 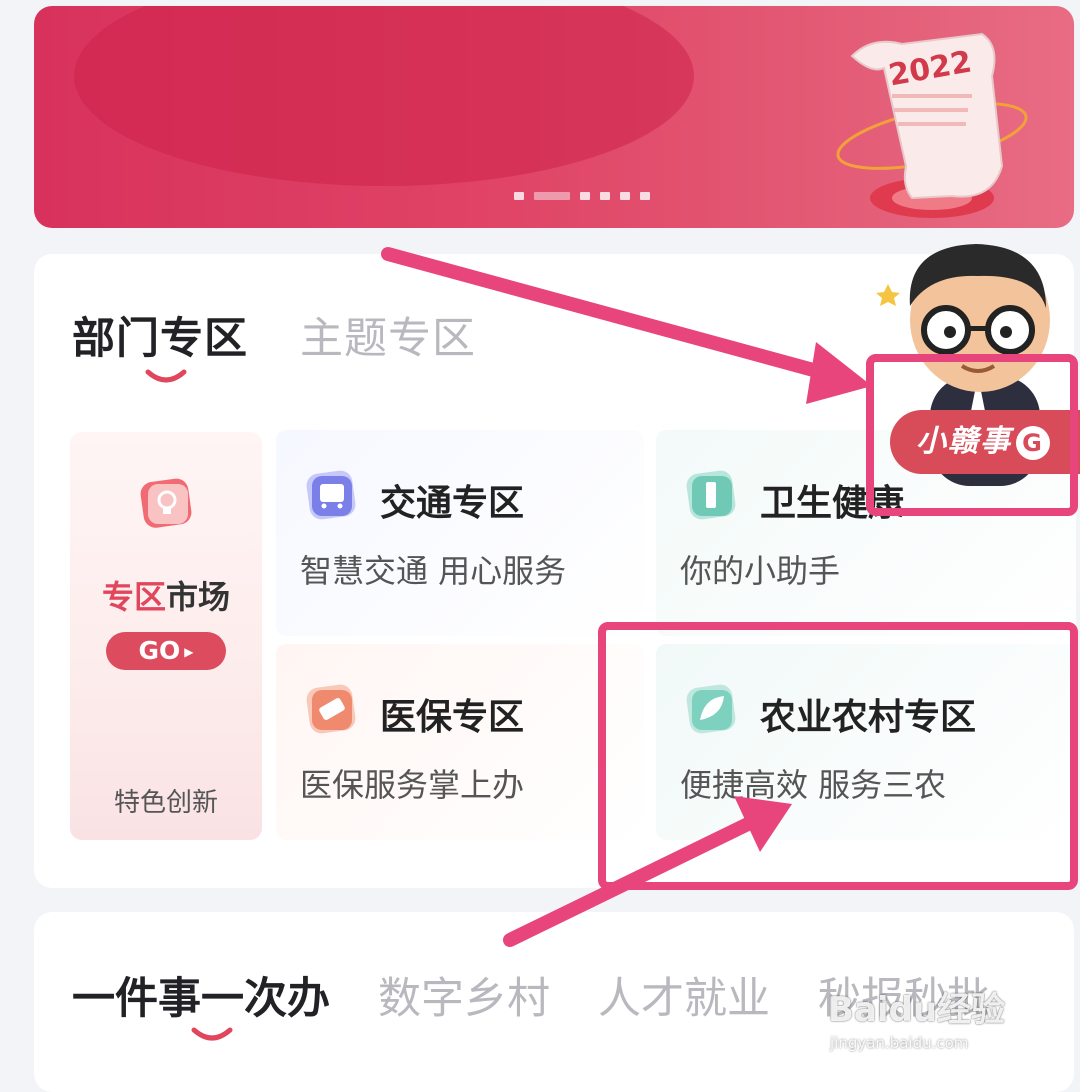 What do you see at coordinates (460, 742) in the screenshot?
I see `tile-medical-insurance: 医保专区 医保服务掌上办` at bounding box center [460, 742].